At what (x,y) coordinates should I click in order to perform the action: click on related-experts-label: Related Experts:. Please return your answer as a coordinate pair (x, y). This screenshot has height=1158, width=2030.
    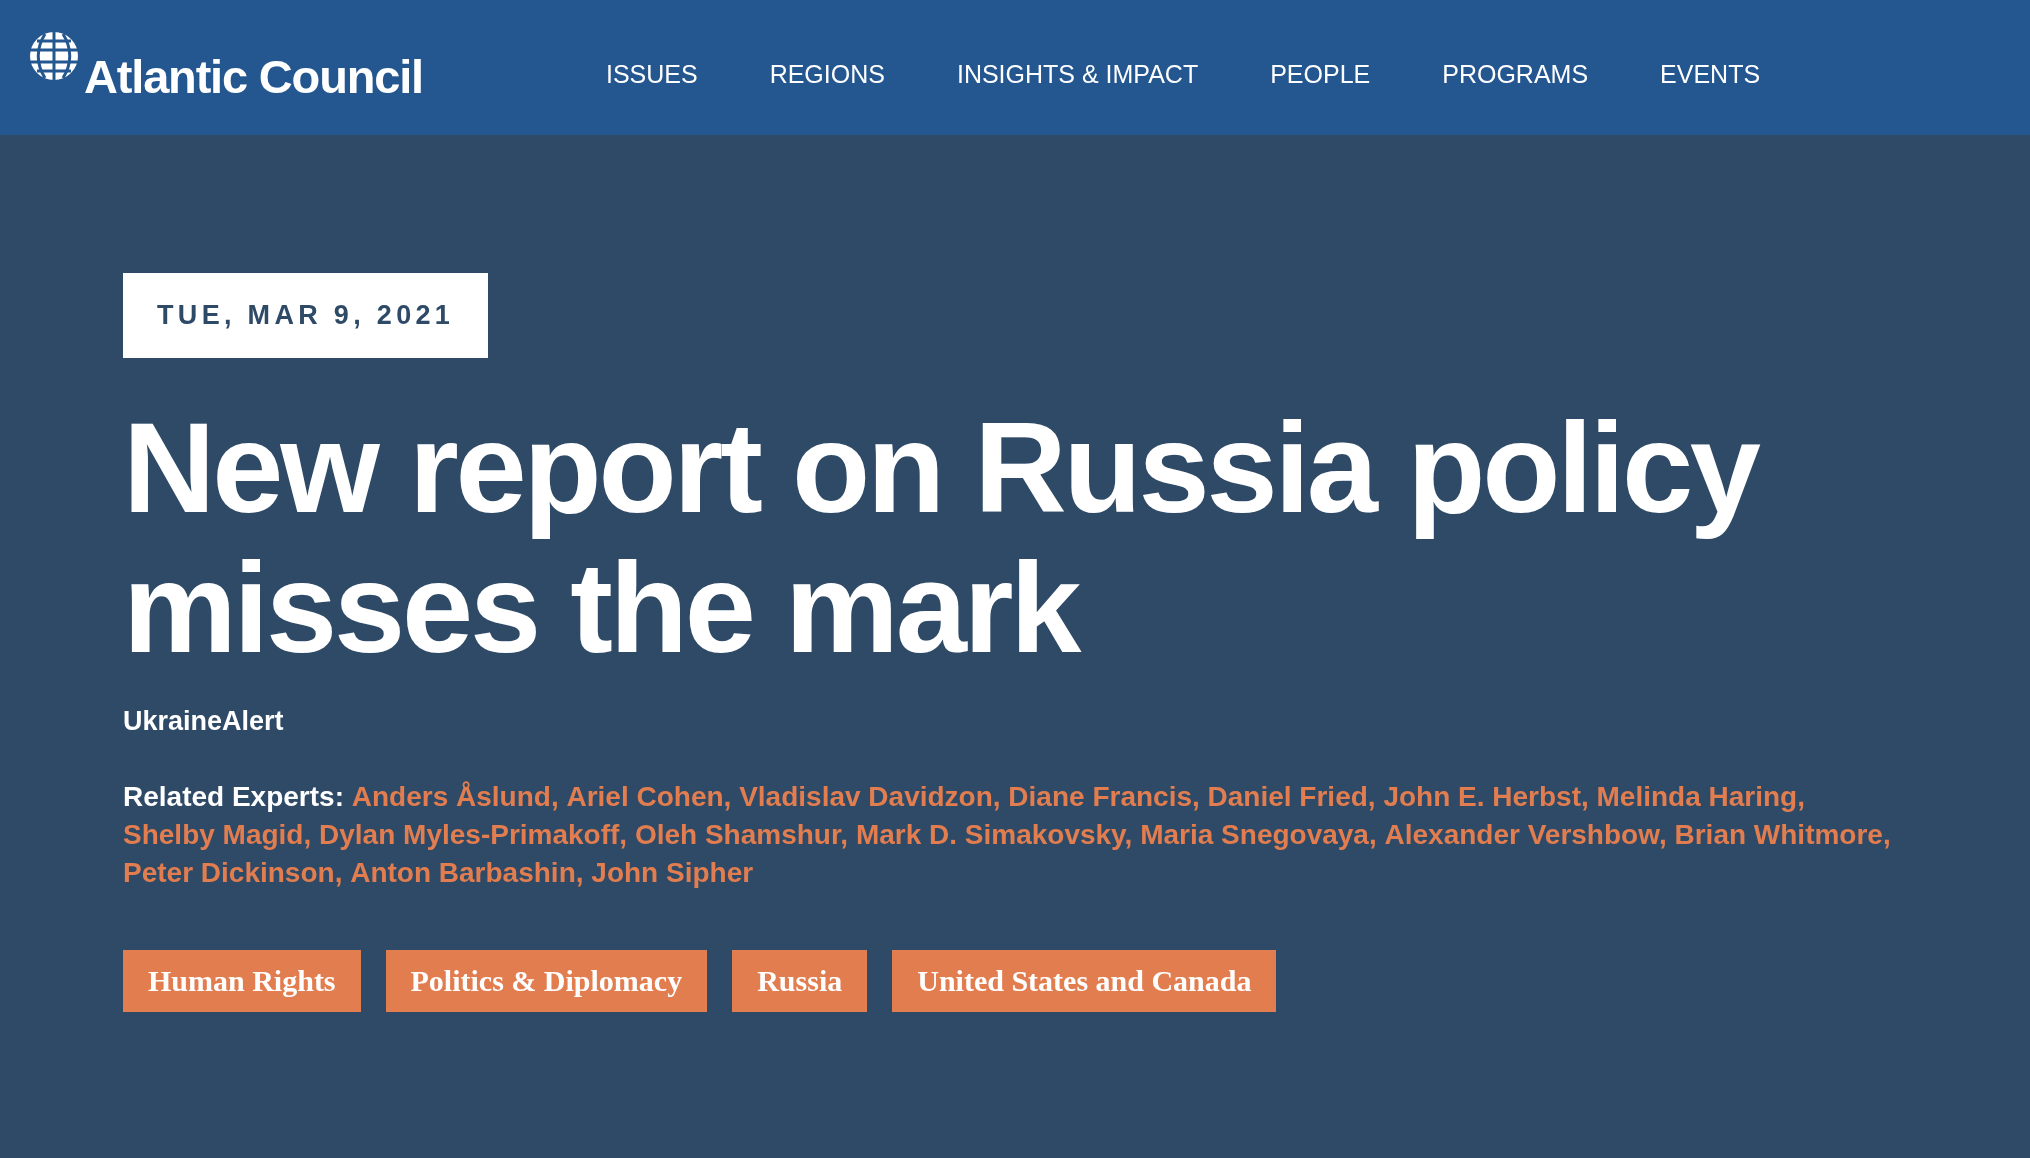
    Looking at the image, I should click on (233, 796).